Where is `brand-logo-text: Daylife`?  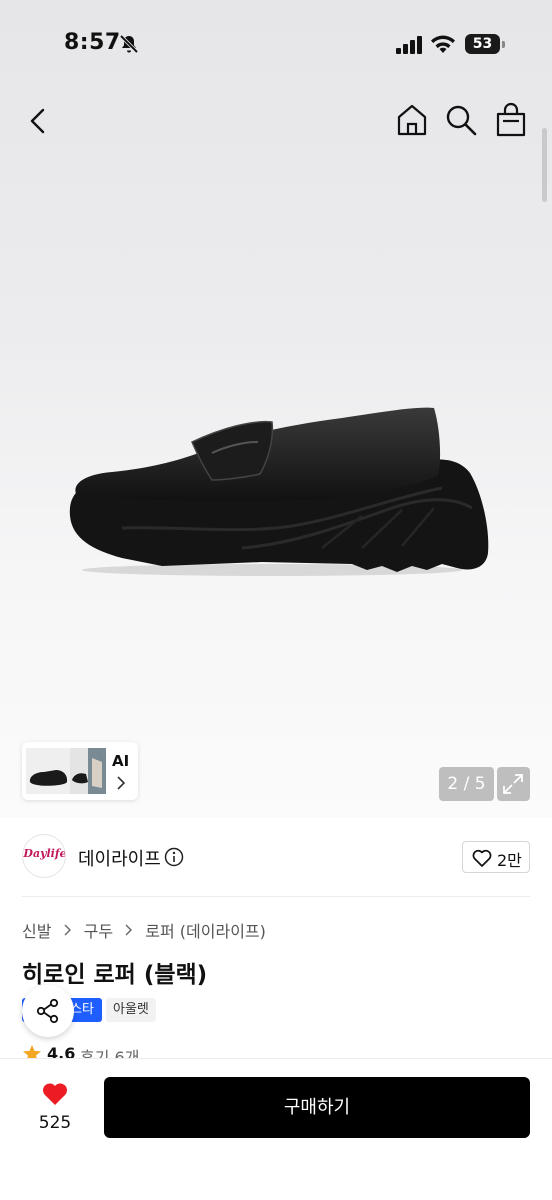 brand-logo-text: Daylife is located at coordinates (44, 853).